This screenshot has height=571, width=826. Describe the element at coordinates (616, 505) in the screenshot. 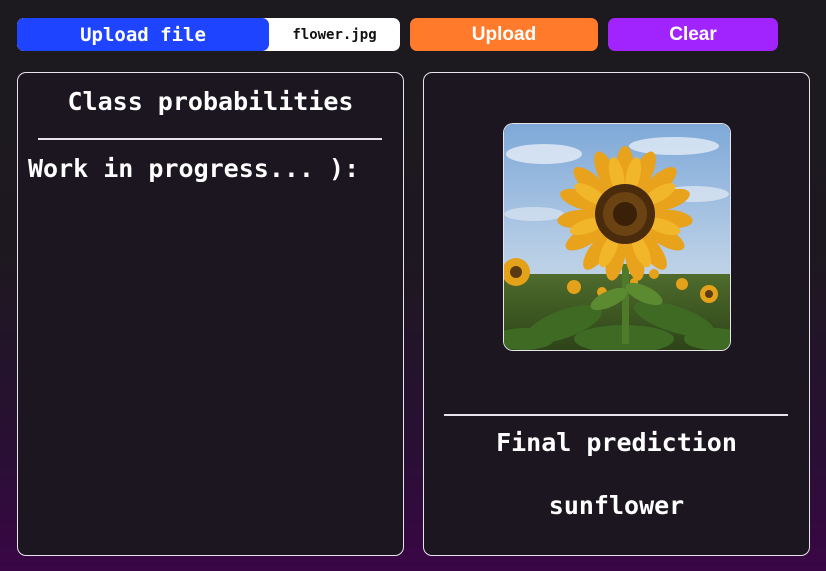

I see `prediction-value: sunflower` at that location.